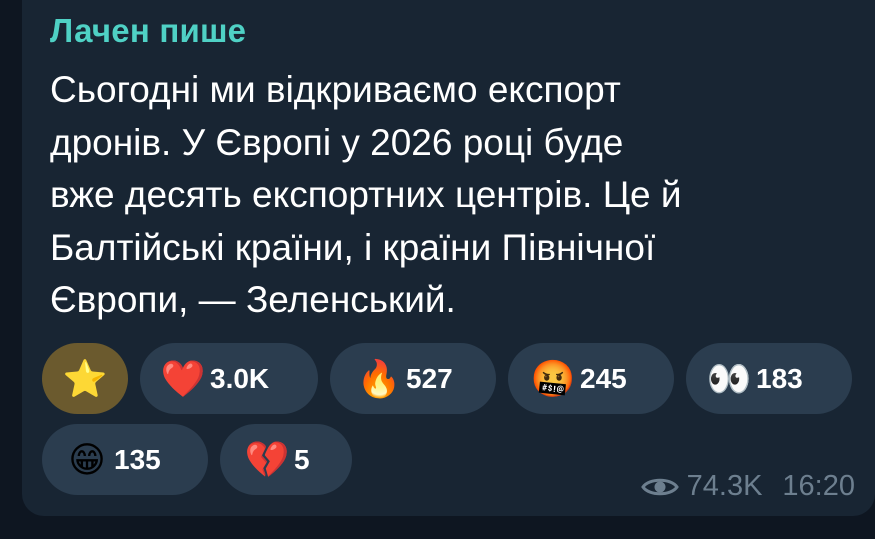 The height and width of the screenshot is (539, 875). I want to click on reaction-fire: 🔥 527, so click(413, 378).